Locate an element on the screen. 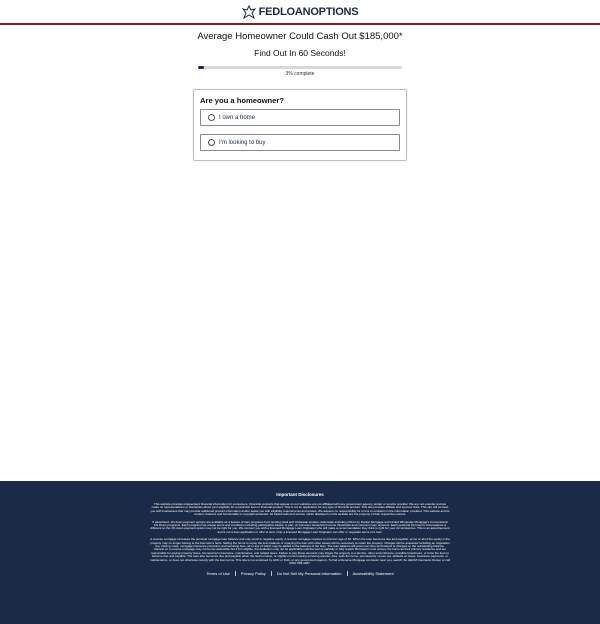 The width and height of the screenshot is (600, 624). logo-text: FEDLOANOPTIONS is located at coordinates (308, 11).